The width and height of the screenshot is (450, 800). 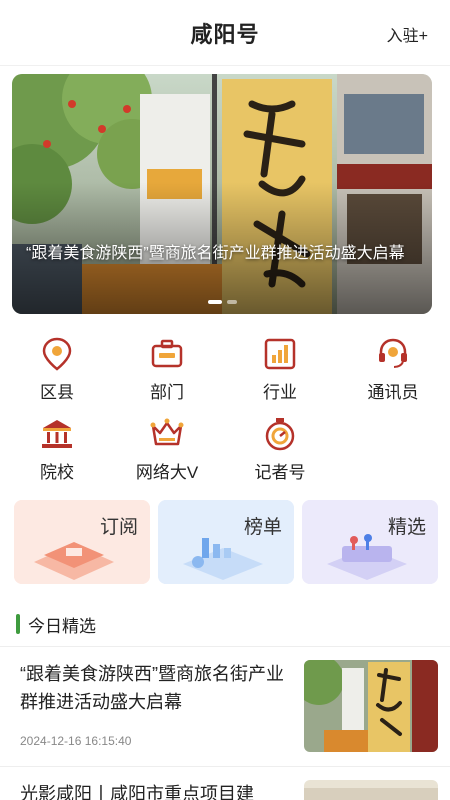 I want to click on category-label: 记者号, so click(x=280, y=472).